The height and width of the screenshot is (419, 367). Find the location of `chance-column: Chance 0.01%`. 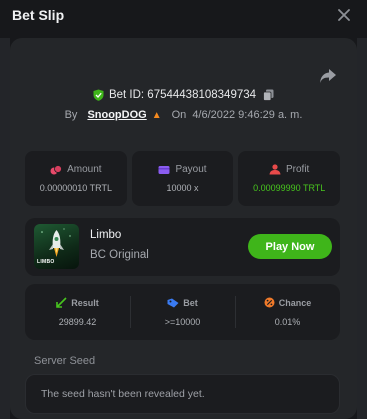

chance-column: Chance 0.01% is located at coordinates (287, 312).